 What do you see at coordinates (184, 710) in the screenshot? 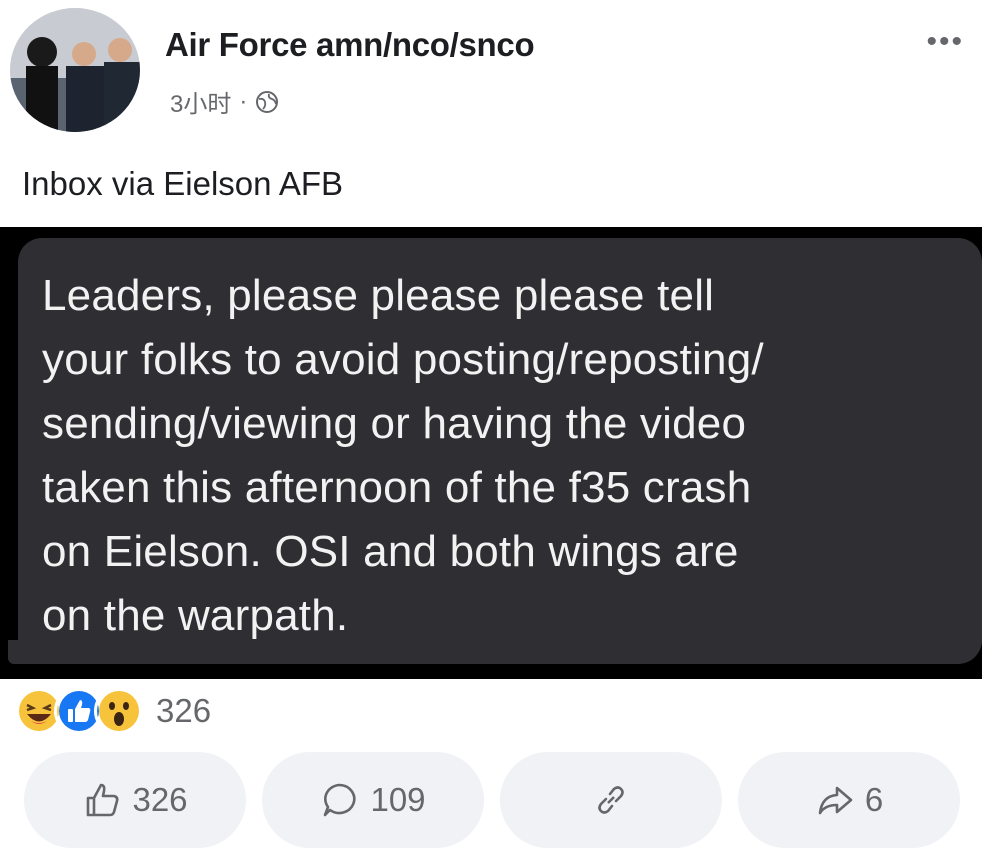
I see `reaction-count: 326` at bounding box center [184, 710].